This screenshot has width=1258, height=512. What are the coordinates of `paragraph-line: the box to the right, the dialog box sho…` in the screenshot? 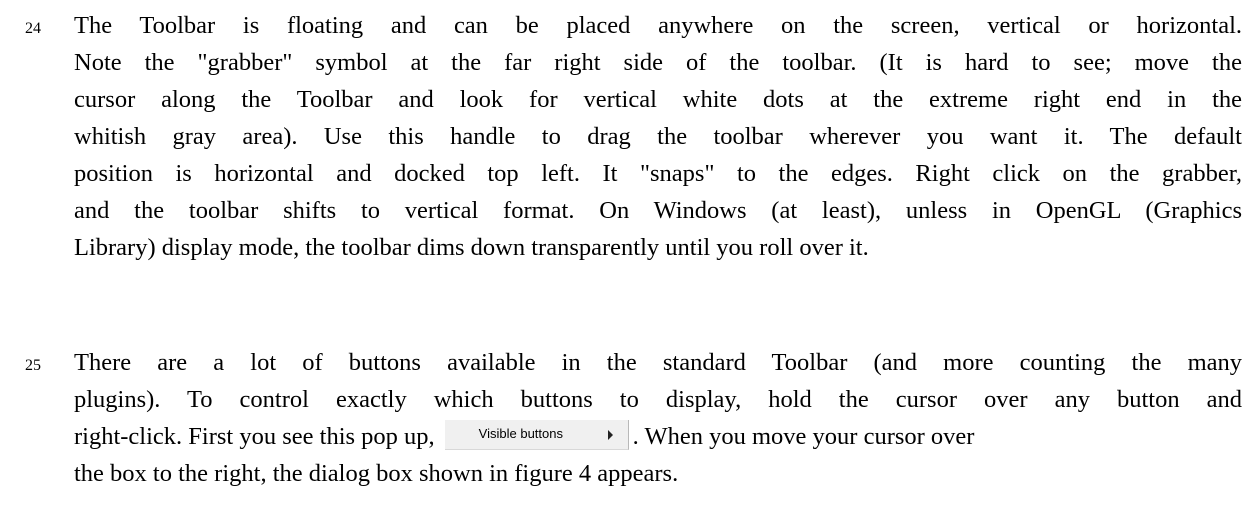 It's located at (376, 473).